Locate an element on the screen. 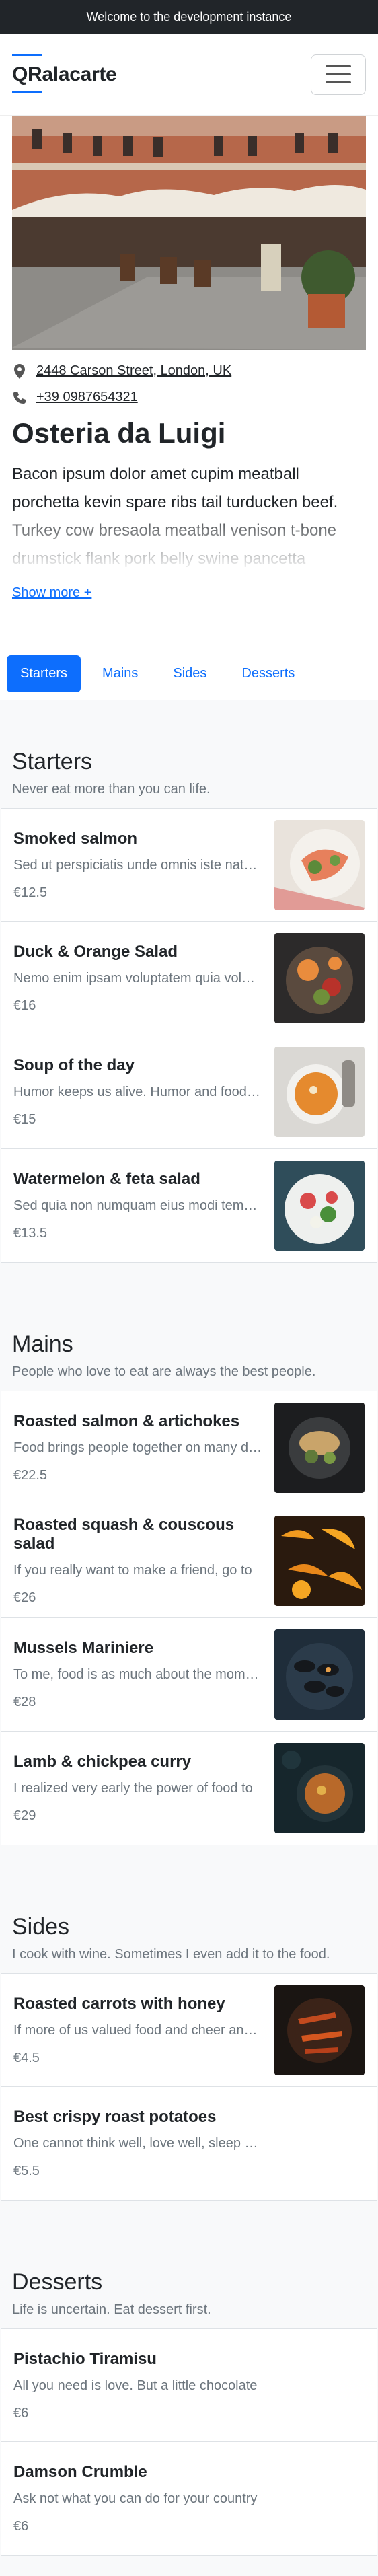  section-title: Starters is located at coordinates (53, 761).